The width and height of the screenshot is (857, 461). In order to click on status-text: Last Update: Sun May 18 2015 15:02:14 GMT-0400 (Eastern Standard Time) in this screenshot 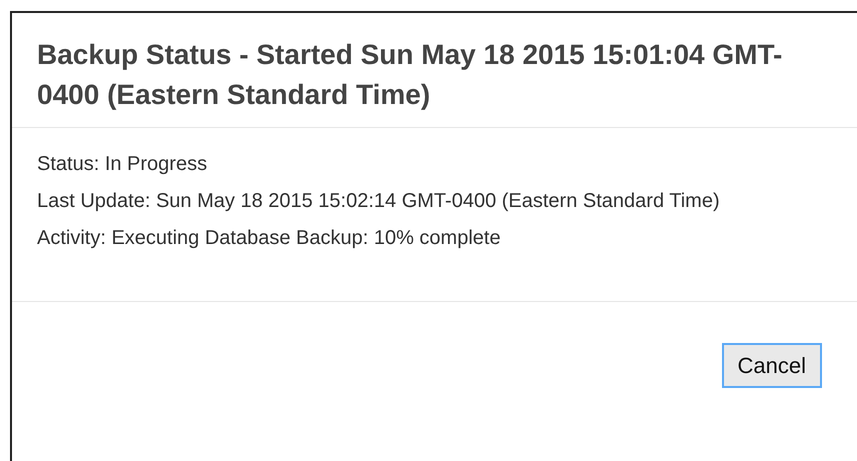, I will do `click(379, 201)`.